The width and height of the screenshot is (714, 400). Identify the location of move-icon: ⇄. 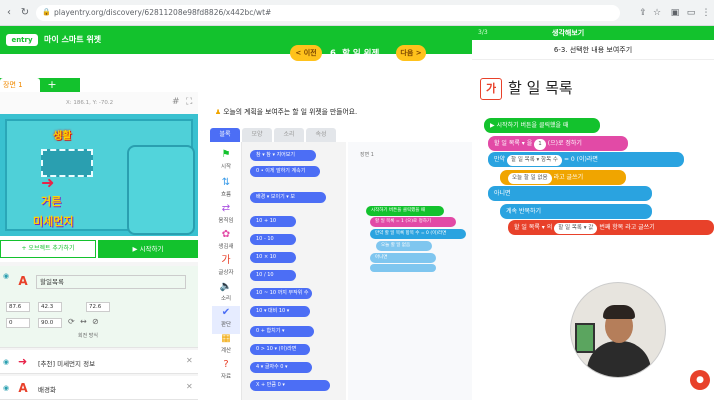
(226, 208).